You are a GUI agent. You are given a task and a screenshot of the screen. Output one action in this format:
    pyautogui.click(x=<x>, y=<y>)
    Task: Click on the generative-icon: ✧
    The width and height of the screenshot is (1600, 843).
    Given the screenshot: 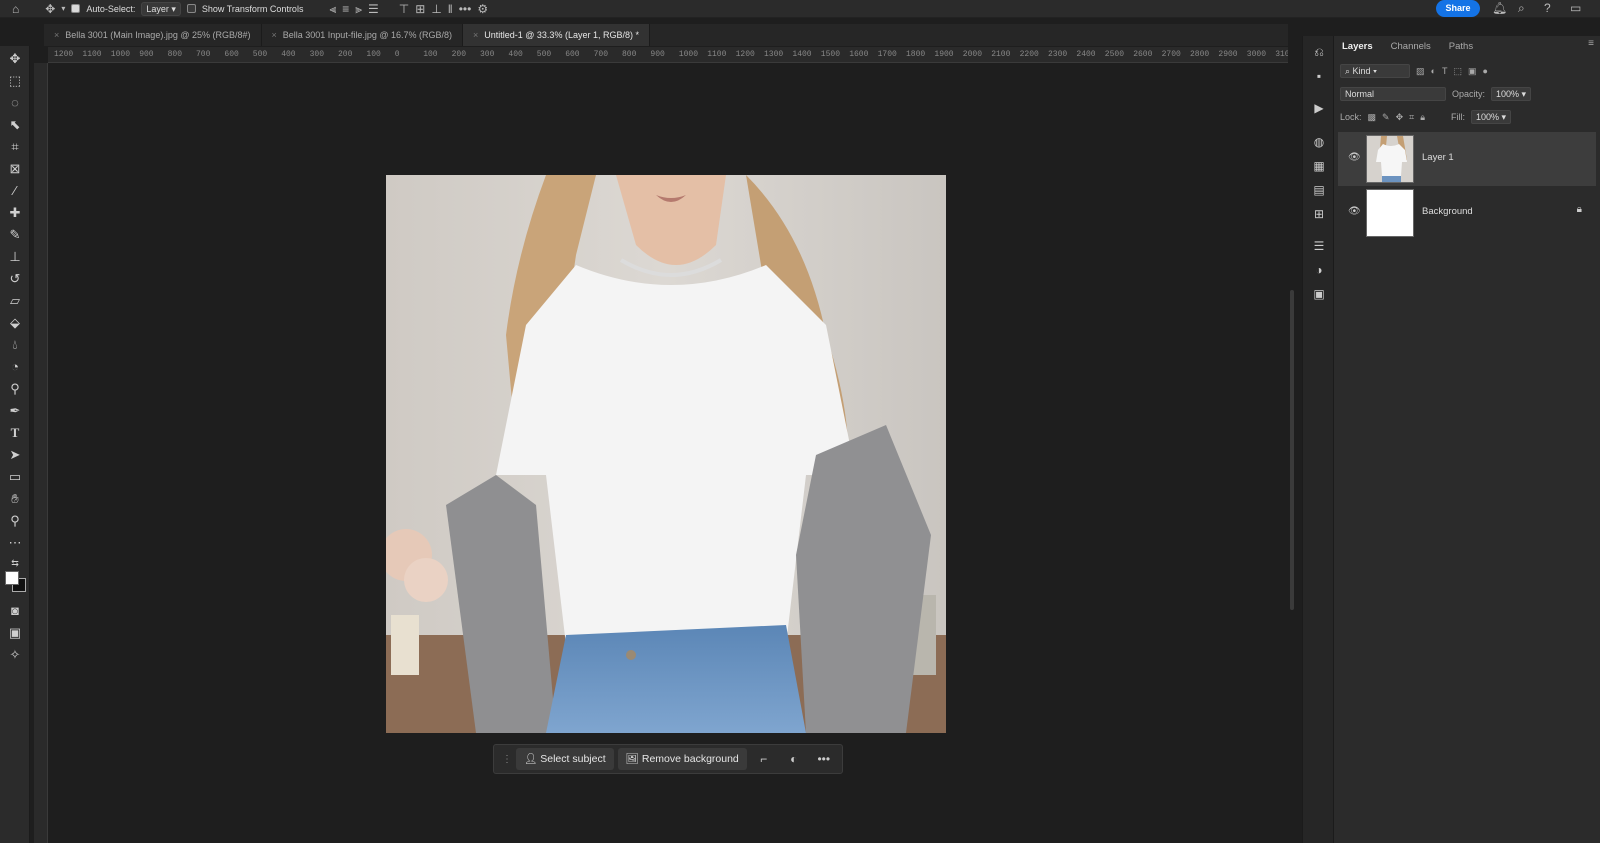 What is the action you would take?
    pyautogui.click(x=15, y=655)
    